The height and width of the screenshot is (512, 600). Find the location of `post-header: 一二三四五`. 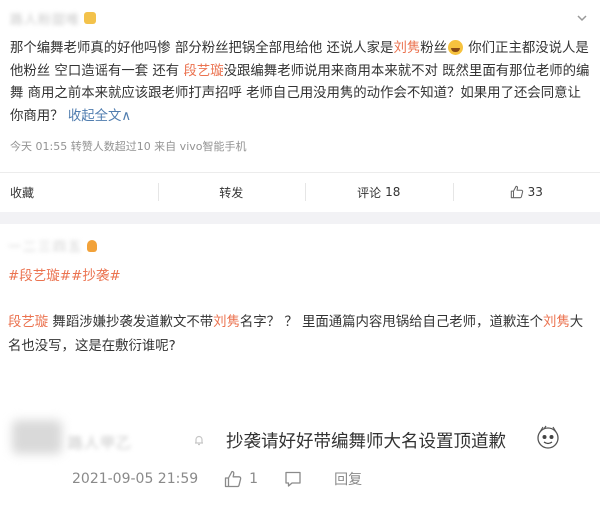

post-header: 一二三四五 is located at coordinates (53, 245).